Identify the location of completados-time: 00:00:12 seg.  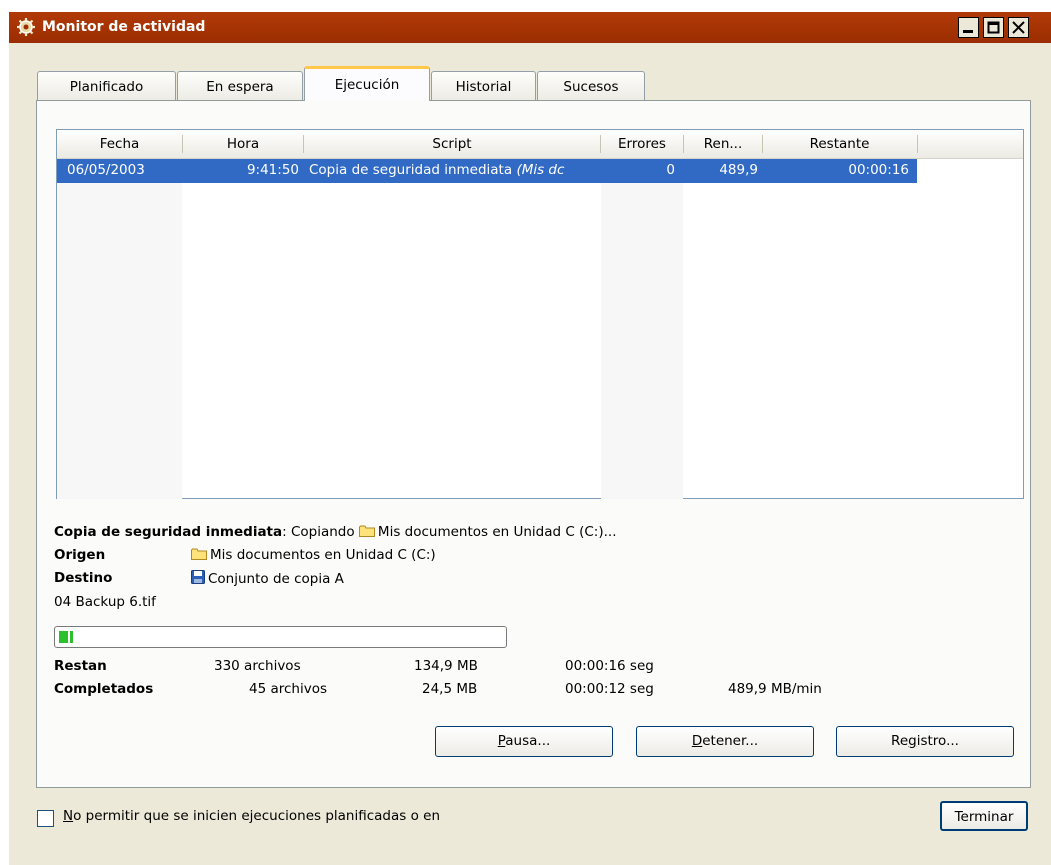
(609, 689).